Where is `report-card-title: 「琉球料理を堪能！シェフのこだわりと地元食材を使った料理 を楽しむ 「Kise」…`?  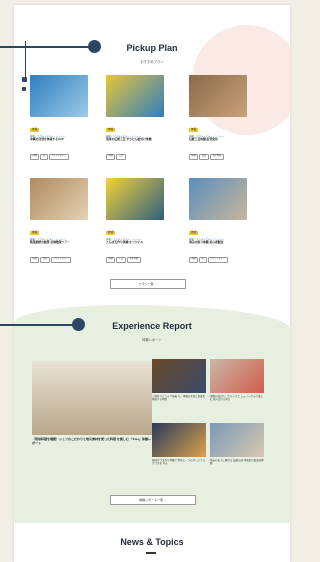 report-card-title: 「琉球料理を堪能！シェフのこだわりと地元食材を使った料理 を楽しむ 「Kise」… is located at coordinates (92, 441).